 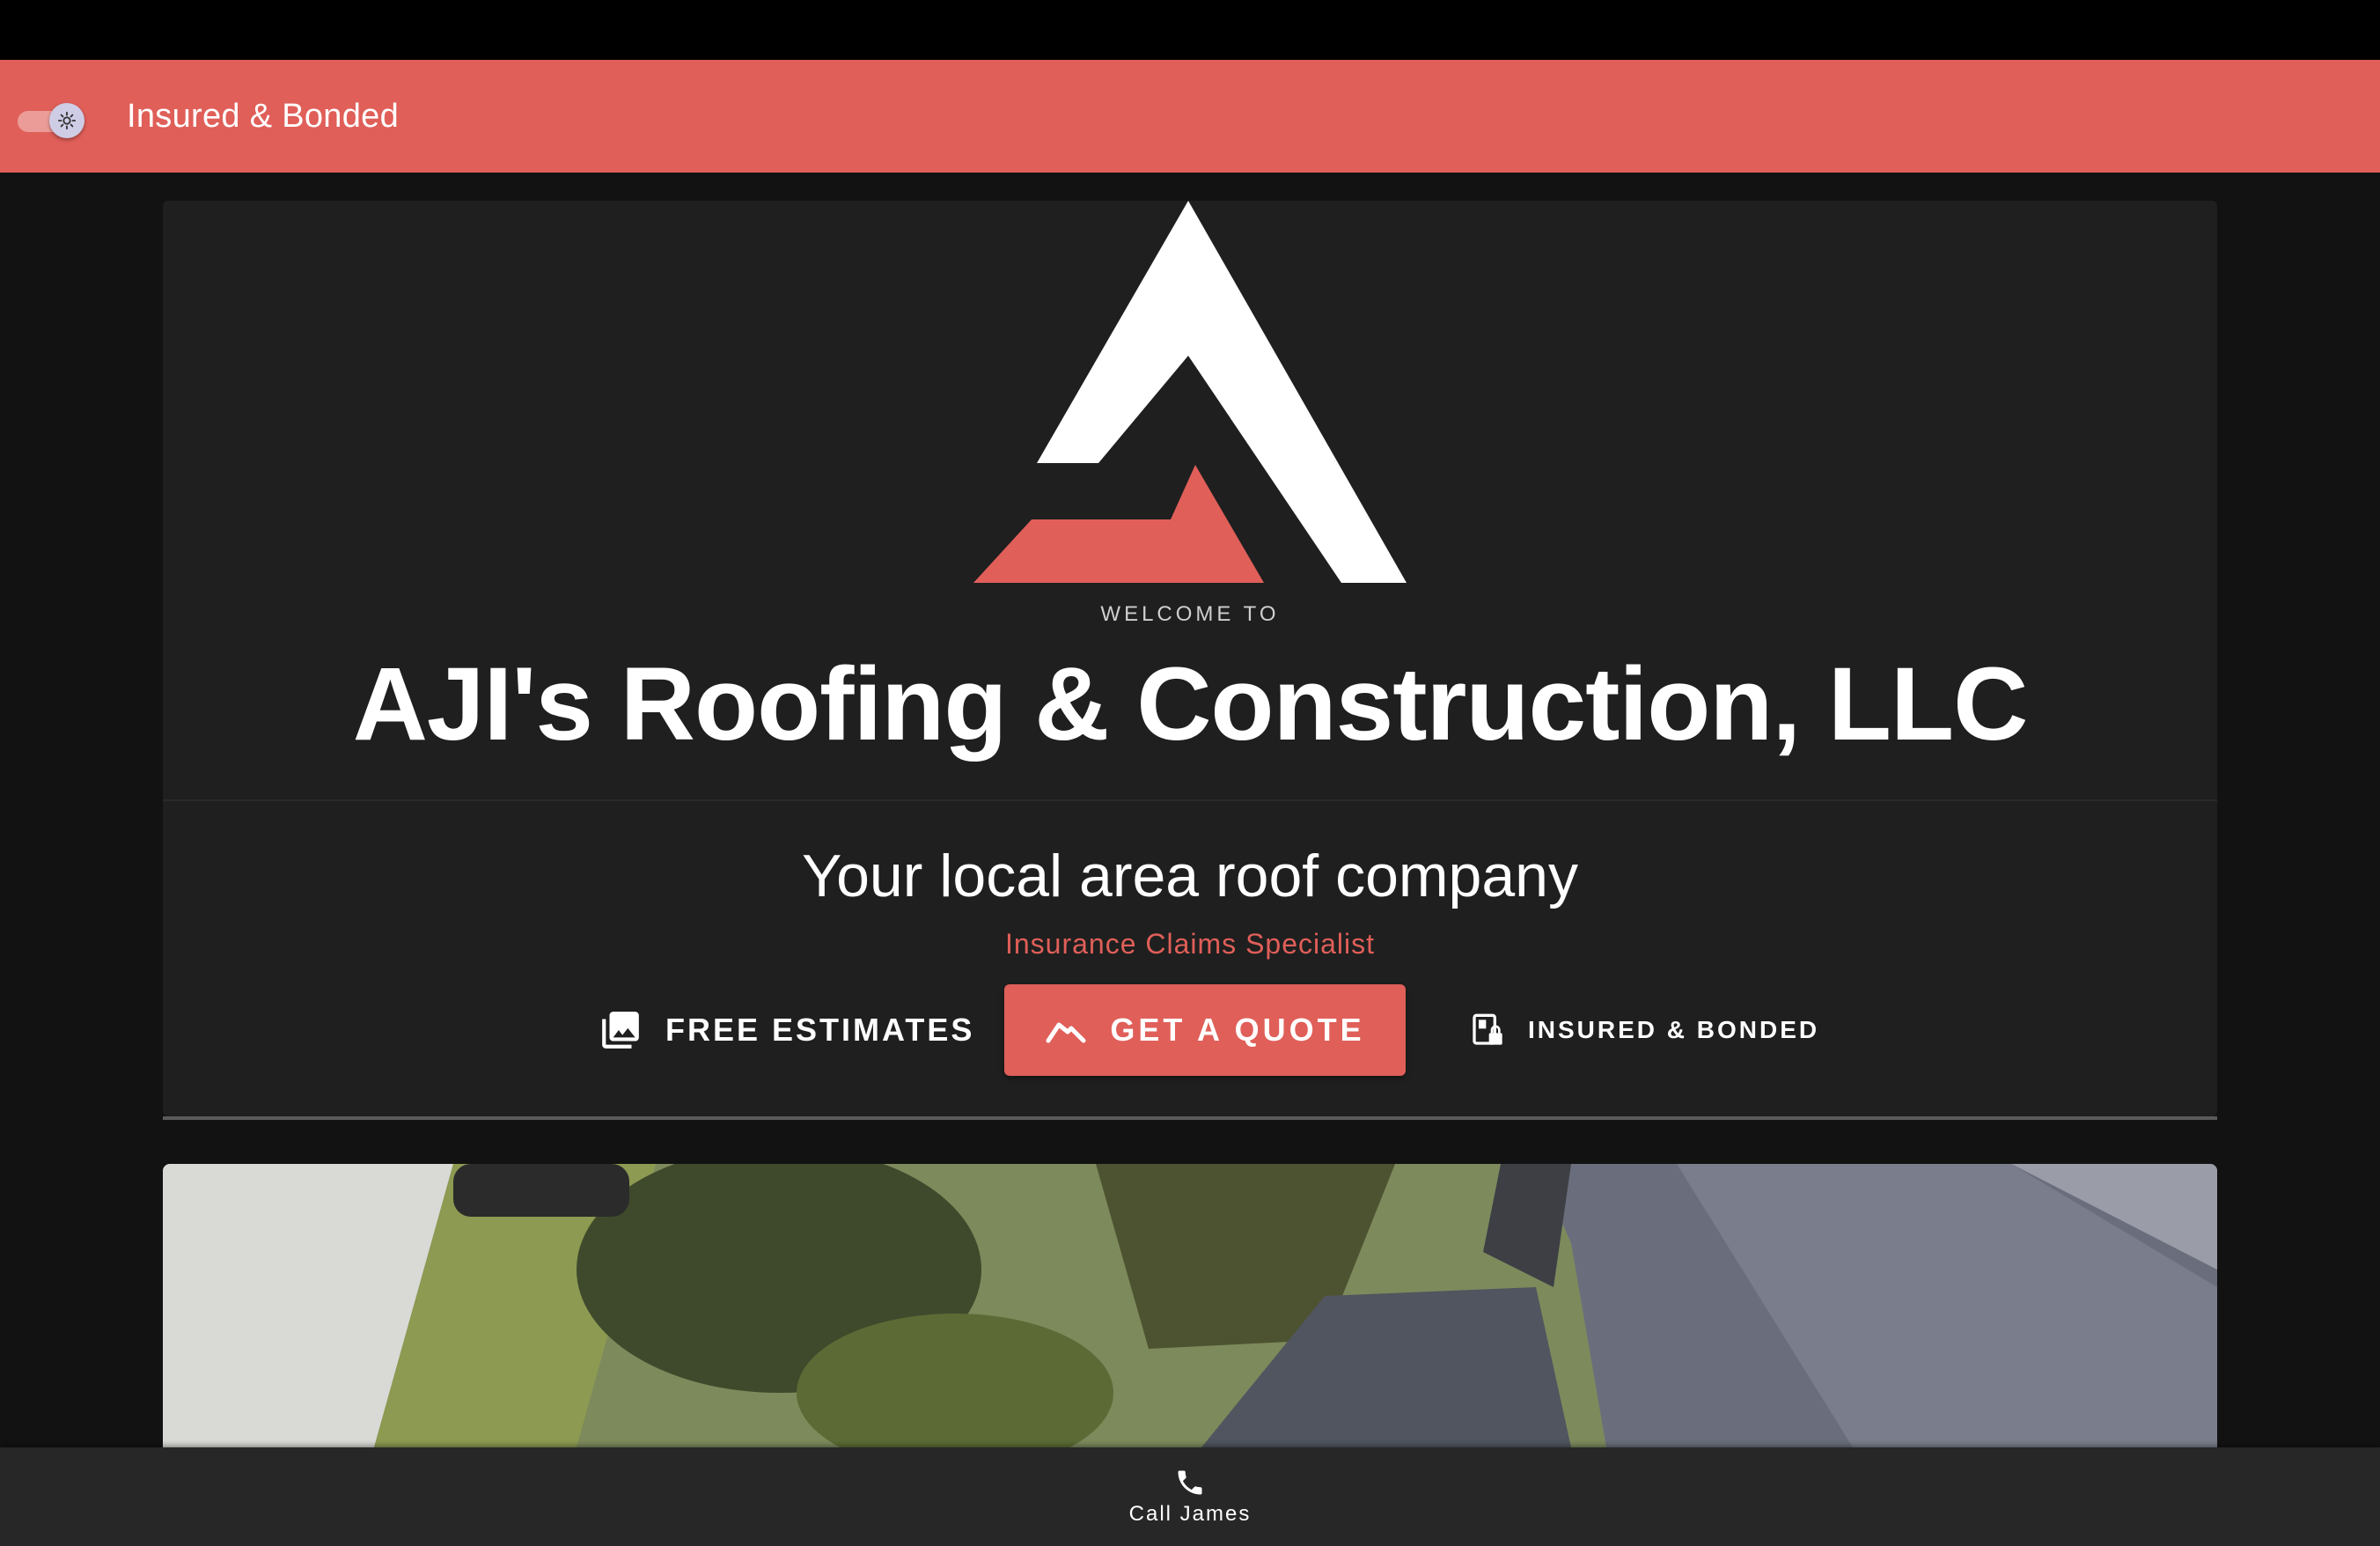 I want to click on company-name: AJI's Roofing & Construction, LLC, so click(x=1190, y=704).